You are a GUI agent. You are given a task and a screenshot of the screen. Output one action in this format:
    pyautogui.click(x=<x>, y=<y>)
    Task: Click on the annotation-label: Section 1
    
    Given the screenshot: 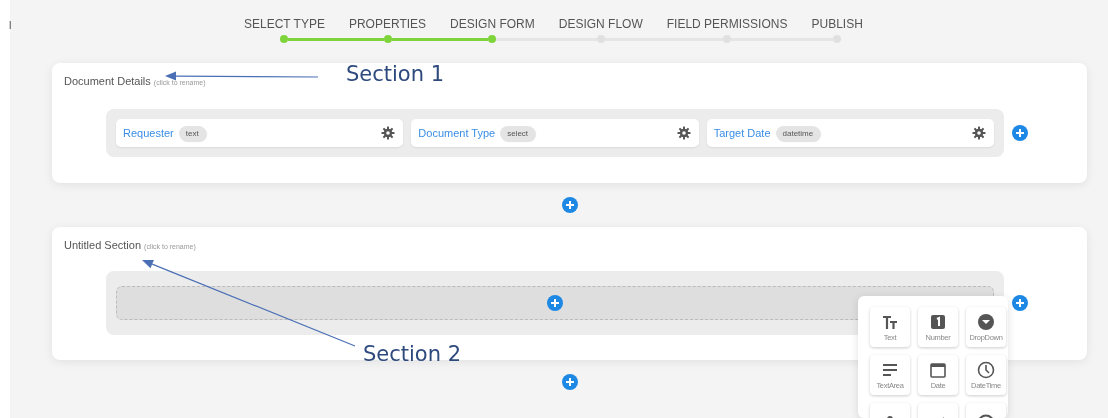 What is the action you would take?
    pyautogui.click(x=395, y=74)
    